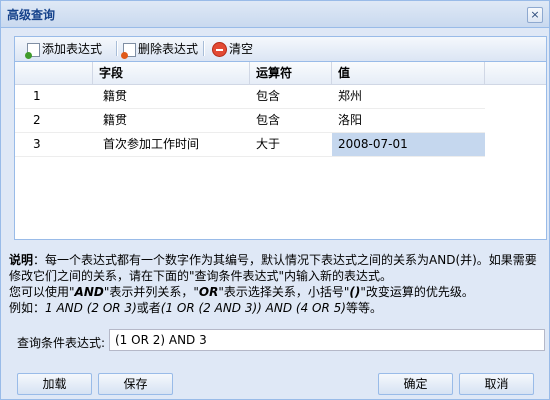  What do you see at coordinates (31, 15) in the screenshot?
I see `dialog-title: 高级查询` at bounding box center [31, 15].